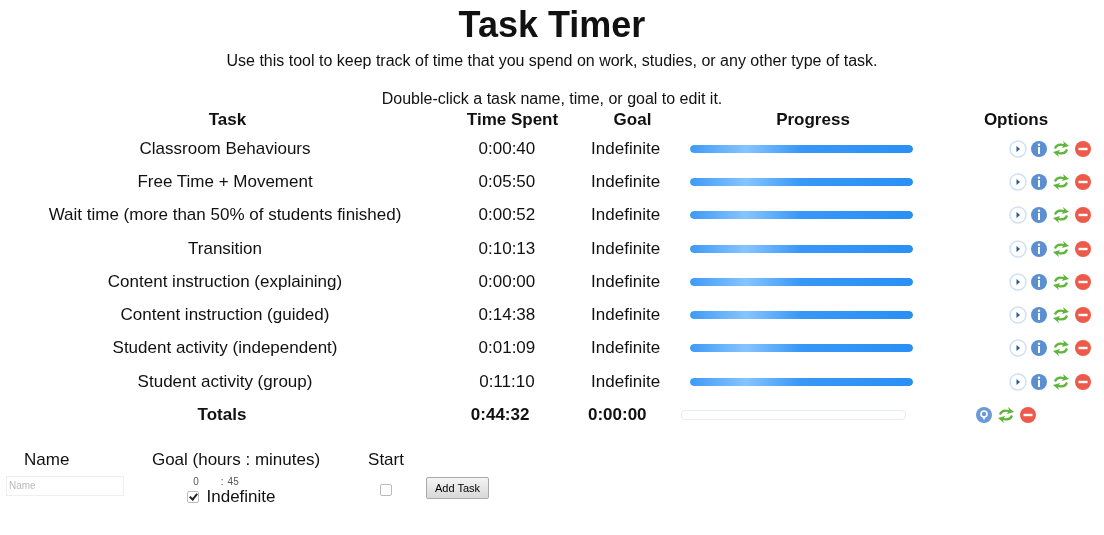 The width and height of the screenshot is (1104, 535). What do you see at coordinates (500, 415) in the screenshot?
I see `total-time: 0:44:32` at bounding box center [500, 415].